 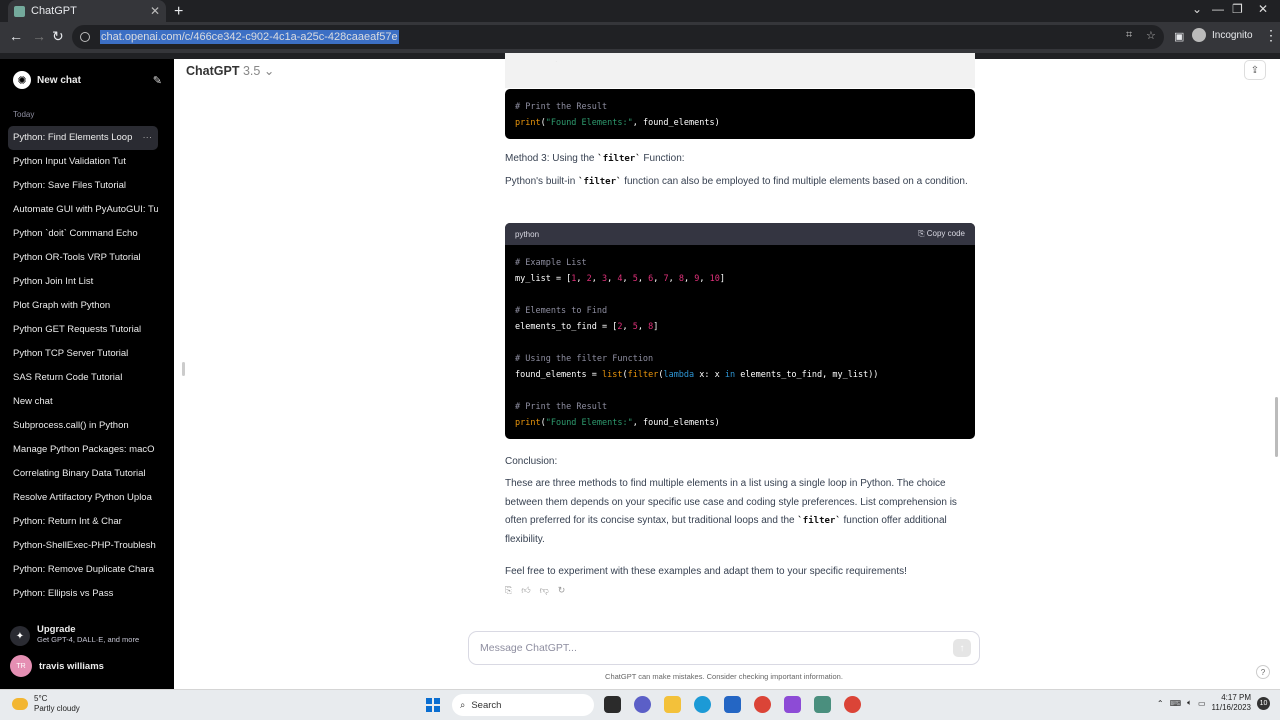 I want to click on store-icon, so click(x=732, y=704).